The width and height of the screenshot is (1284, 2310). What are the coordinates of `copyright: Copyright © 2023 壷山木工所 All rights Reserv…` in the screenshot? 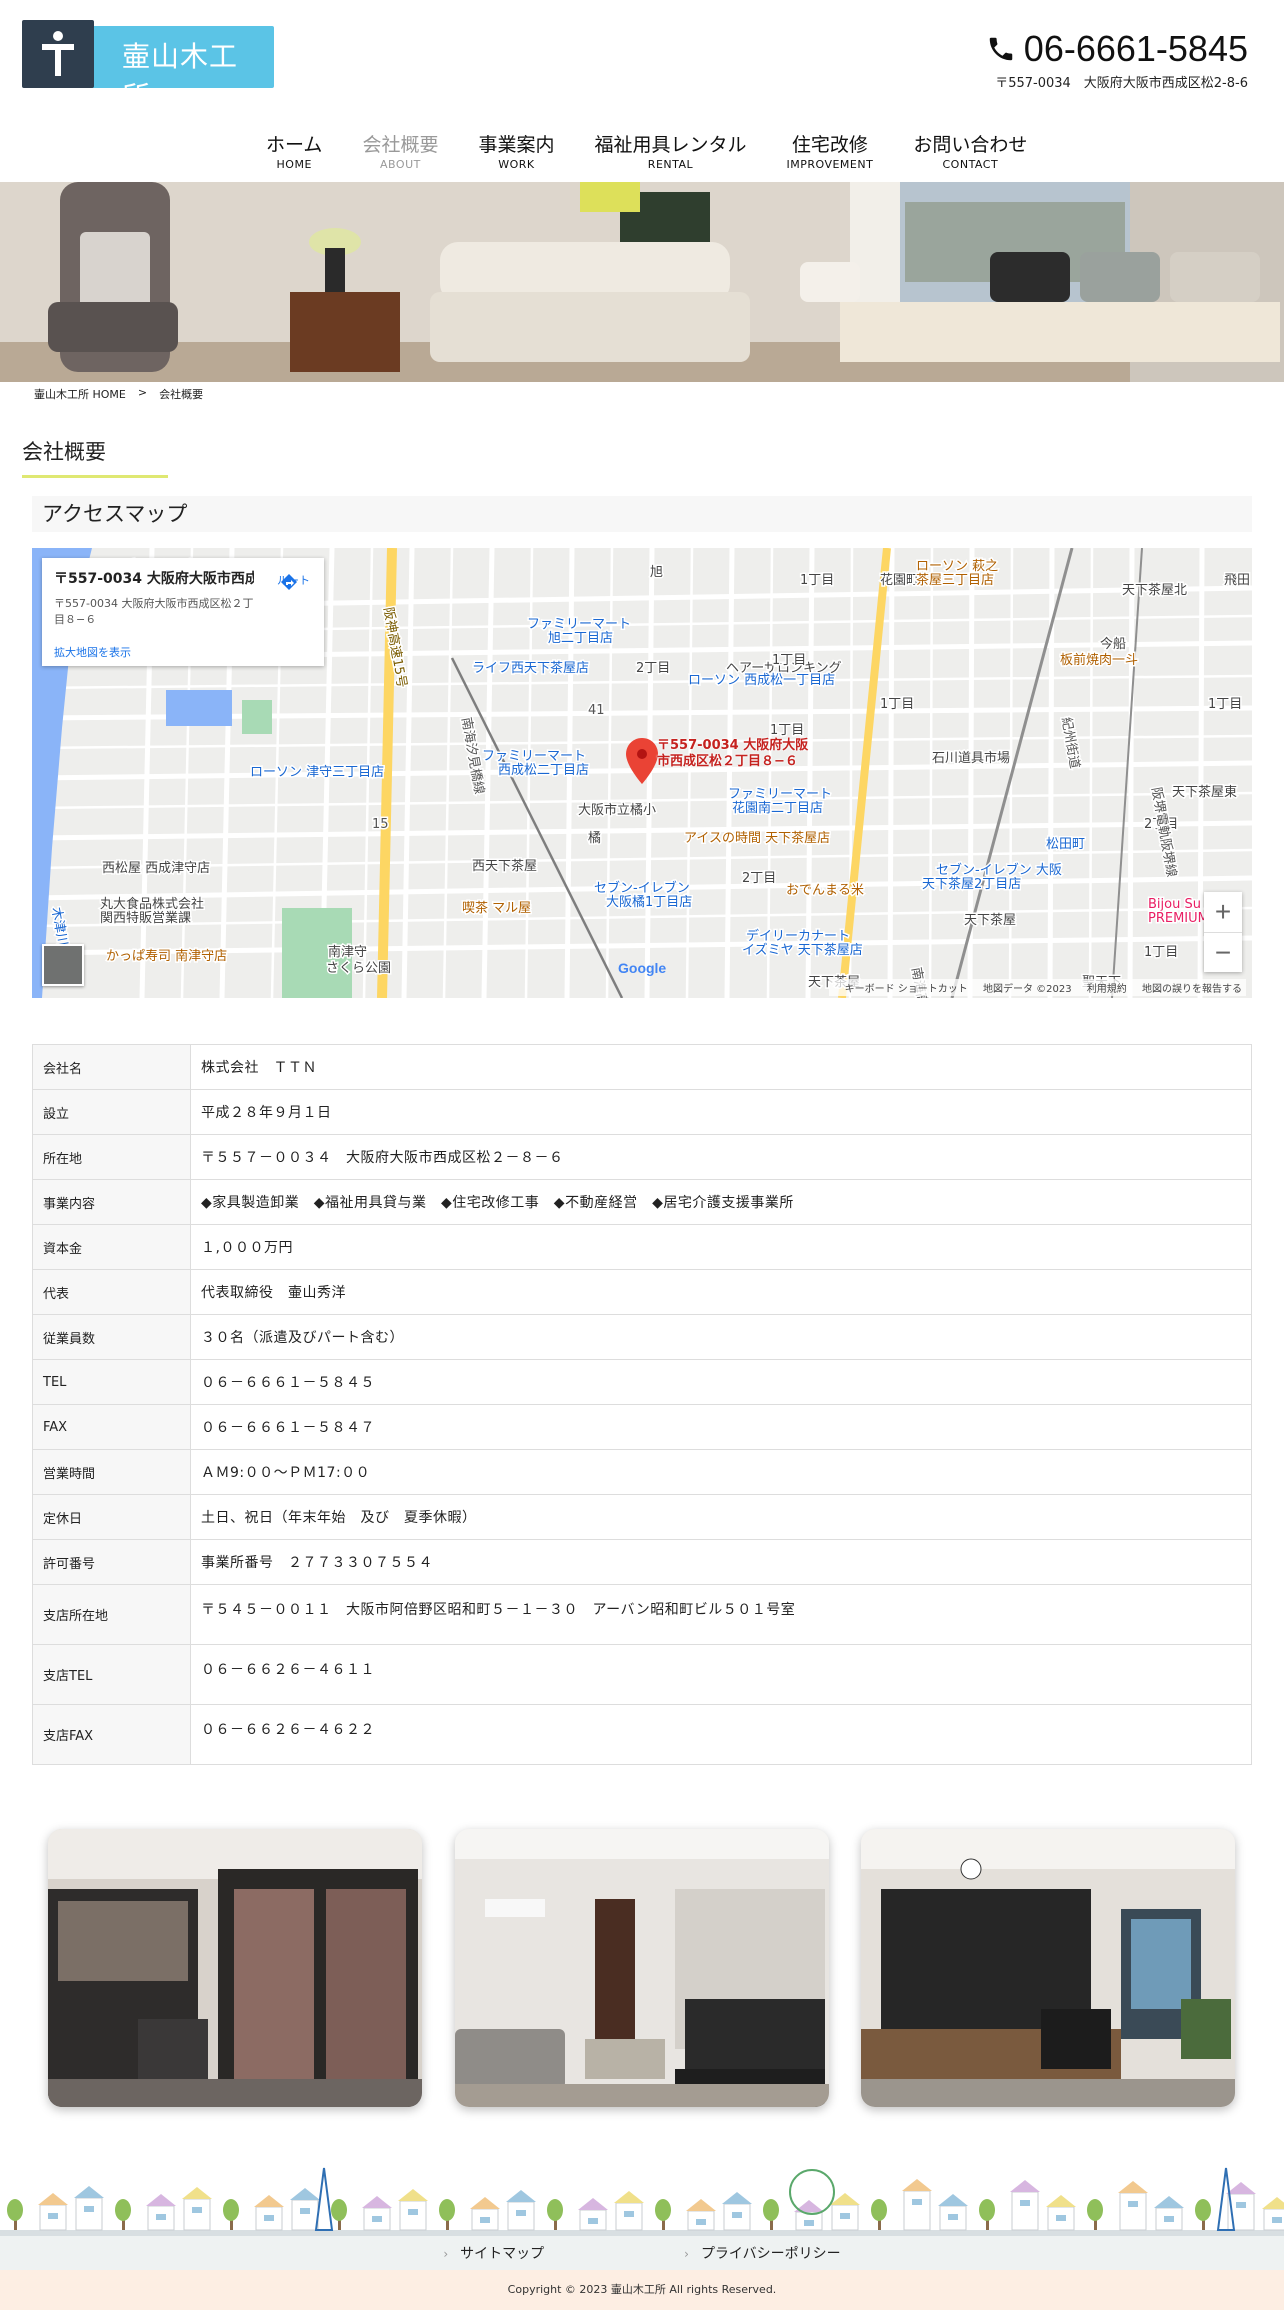 It's located at (642, 2290).